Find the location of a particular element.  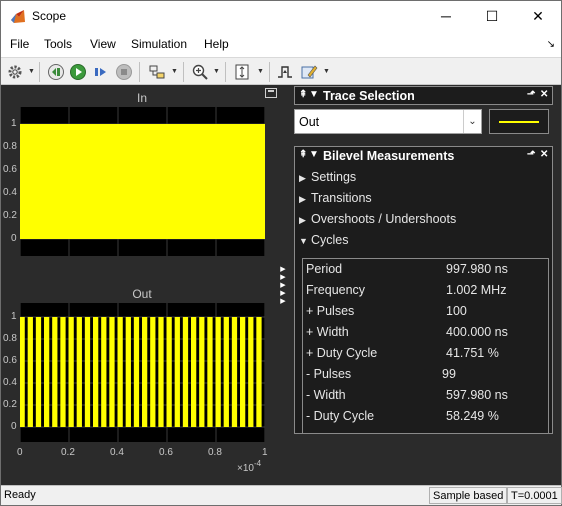

block-diagram-icon is located at coordinates (157, 72).